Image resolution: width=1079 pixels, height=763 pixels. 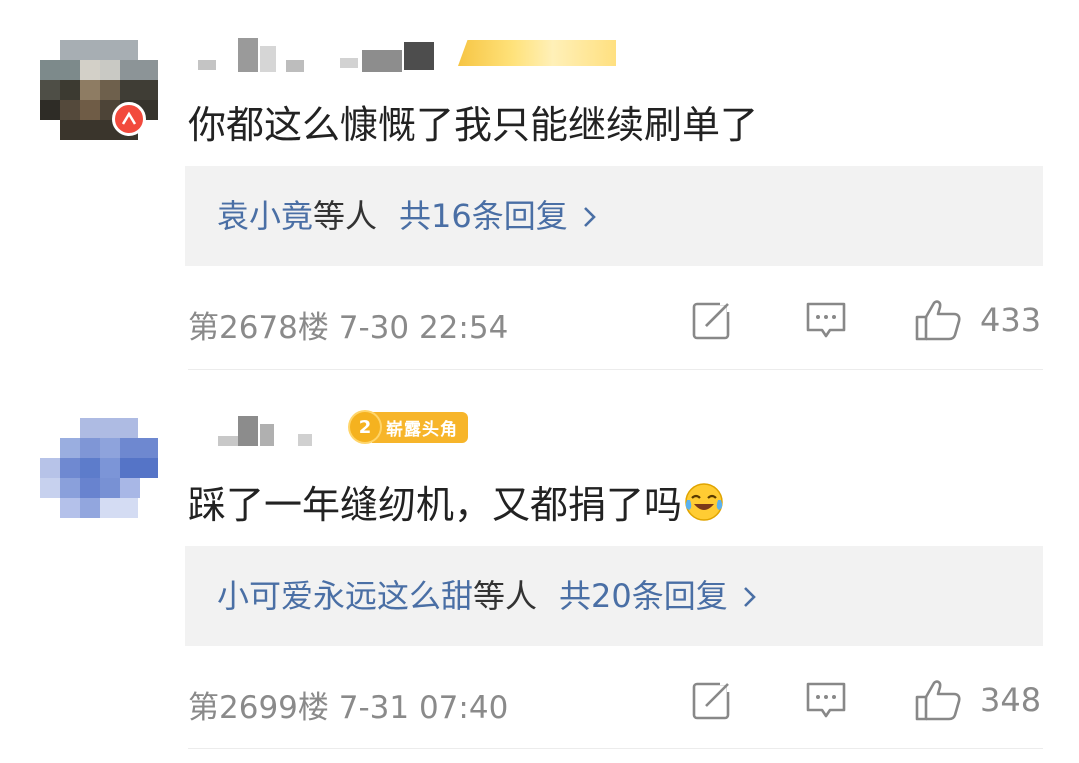 I want to click on laughing-crying-emoji-icon, so click(x=704, y=502).